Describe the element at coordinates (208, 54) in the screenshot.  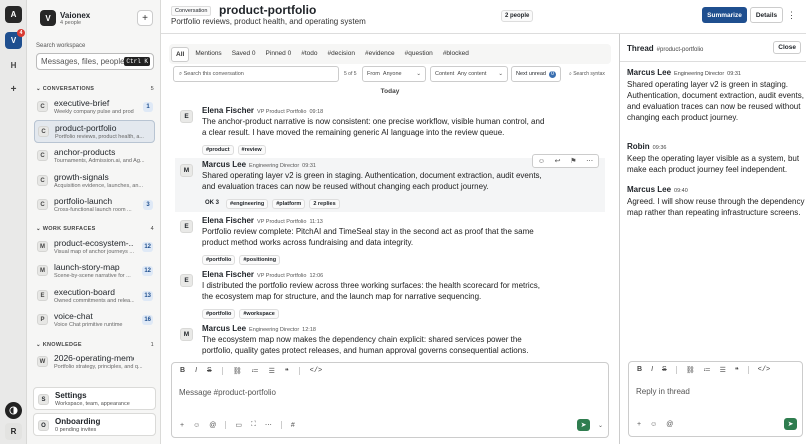
I see `tab-mentions: Mentions` at that location.